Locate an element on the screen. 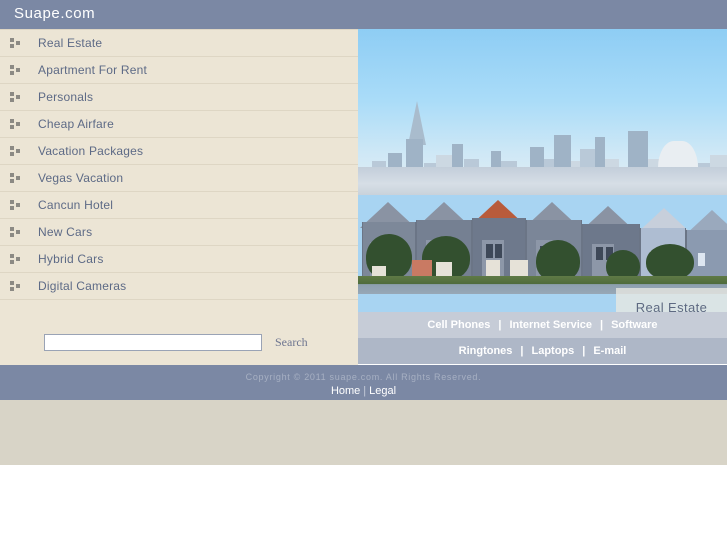 Image resolution: width=727 pixels, height=545 pixels. victorian-houses is located at coordinates (542, 236).